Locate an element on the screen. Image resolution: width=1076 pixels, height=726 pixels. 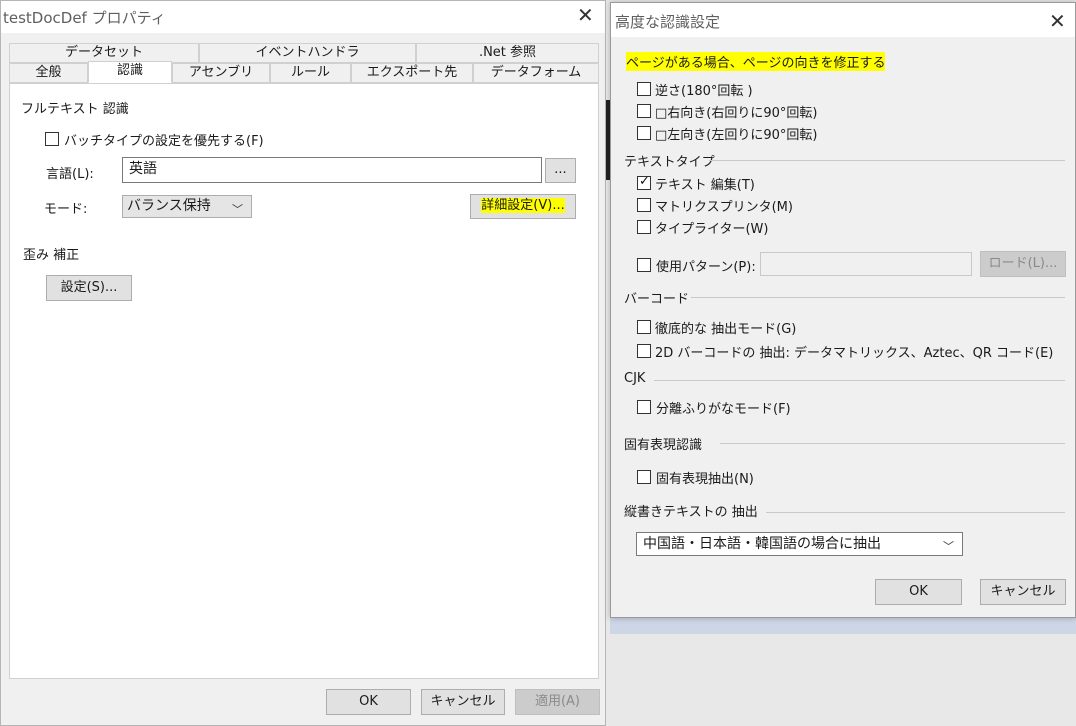
apply-button: 適用(A) is located at coordinates (557, 702).